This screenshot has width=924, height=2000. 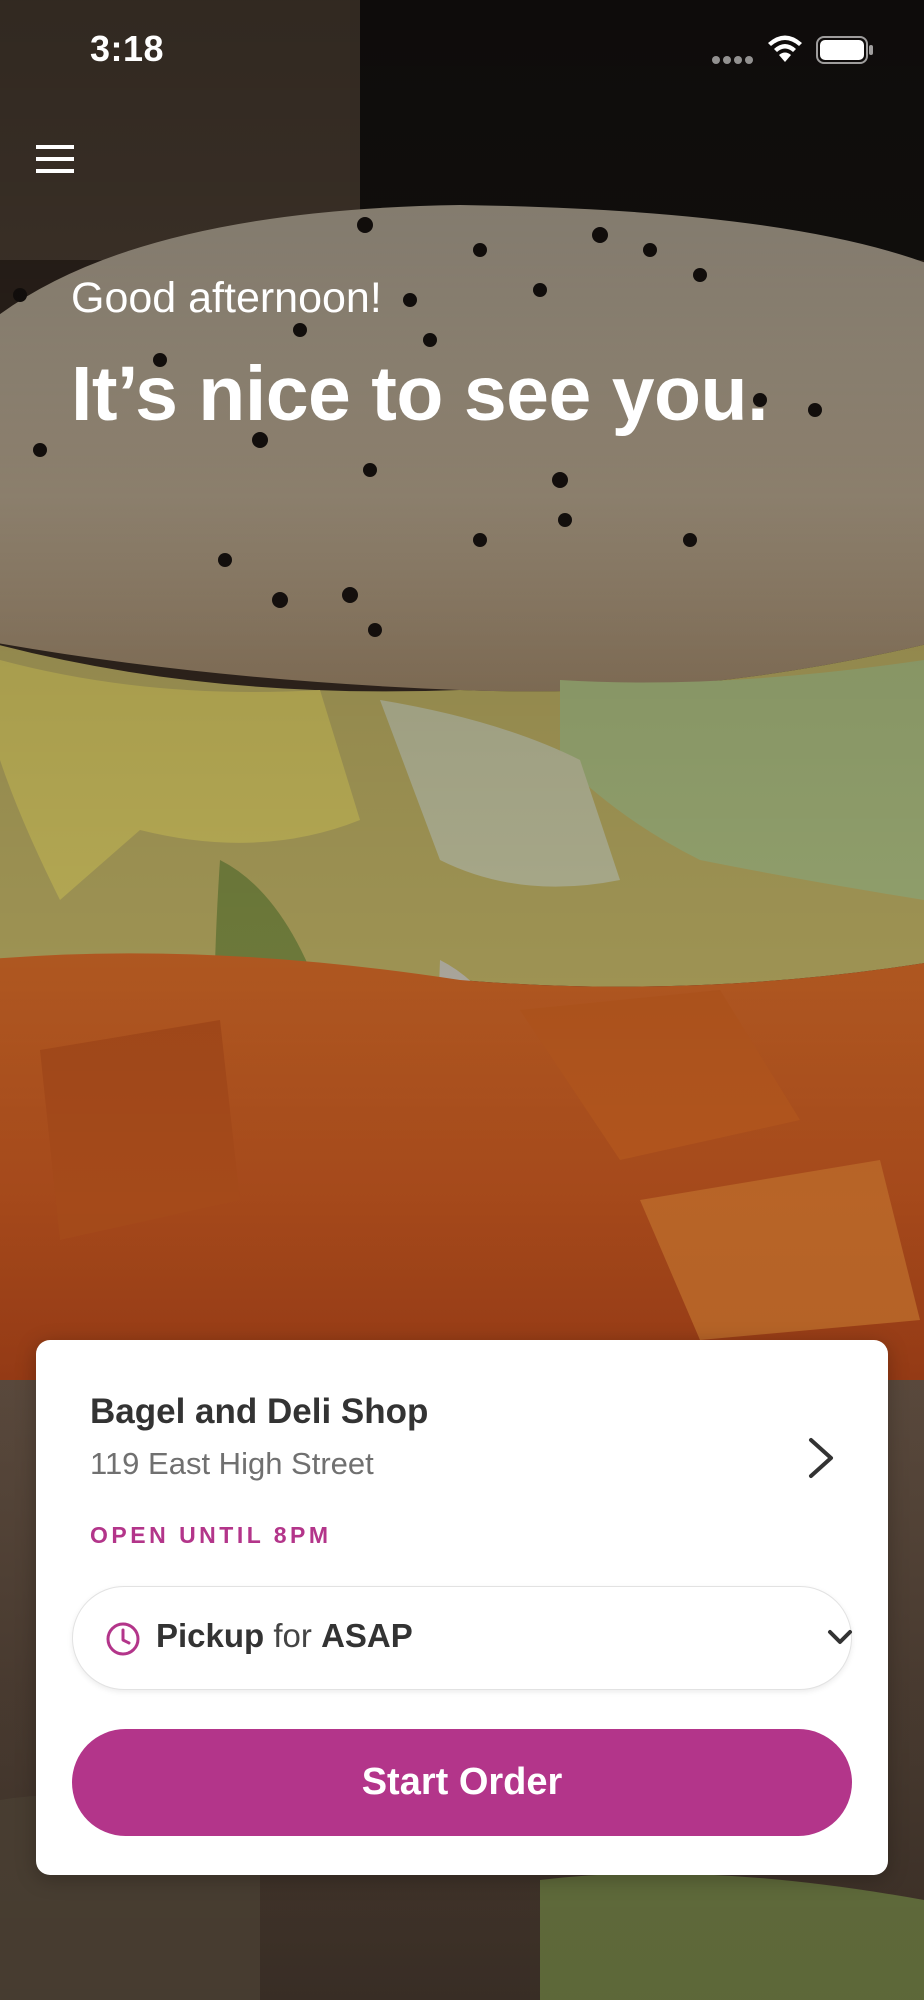 I want to click on clock-icon, so click(x=123, y=1639).